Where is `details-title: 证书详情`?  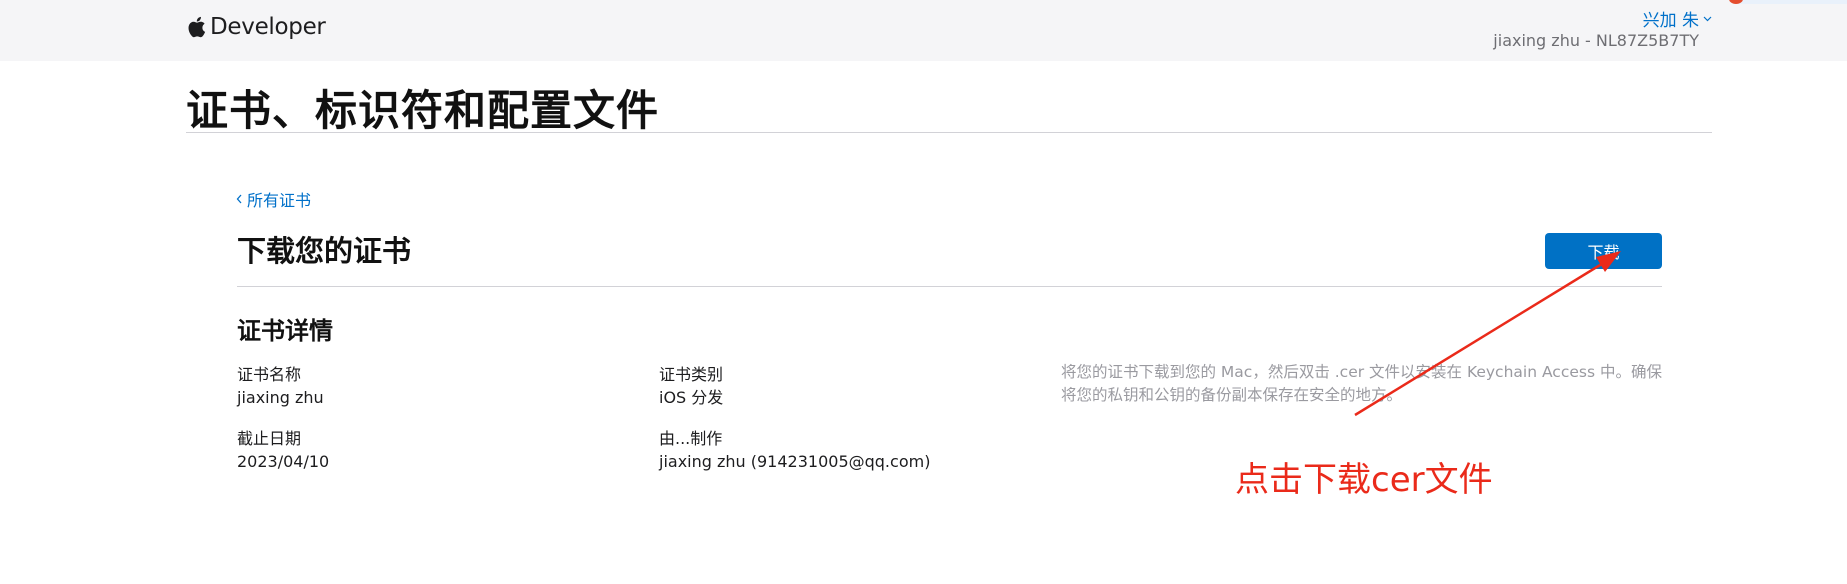 details-title: 证书详情 is located at coordinates (285, 331).